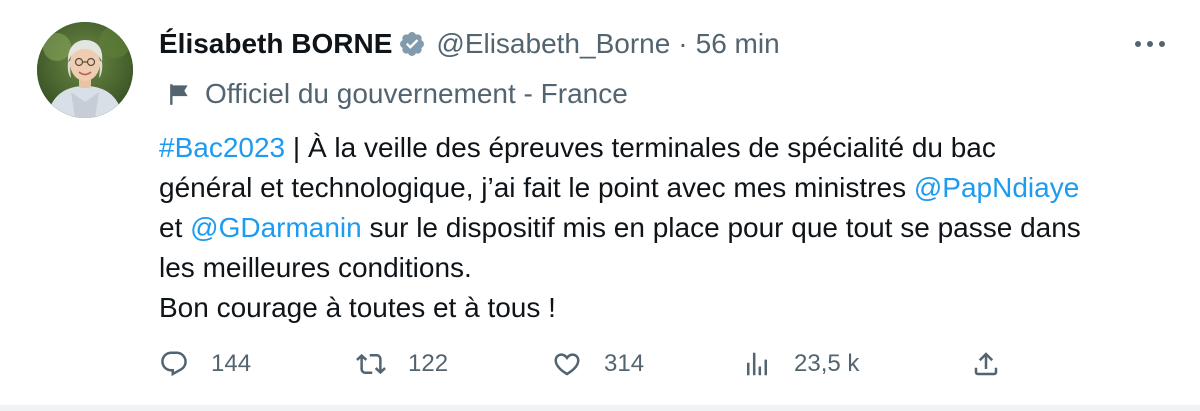 The image size is (1200, 411). I want to click on tweet-timestamp: 56 min, so click(738, 44).